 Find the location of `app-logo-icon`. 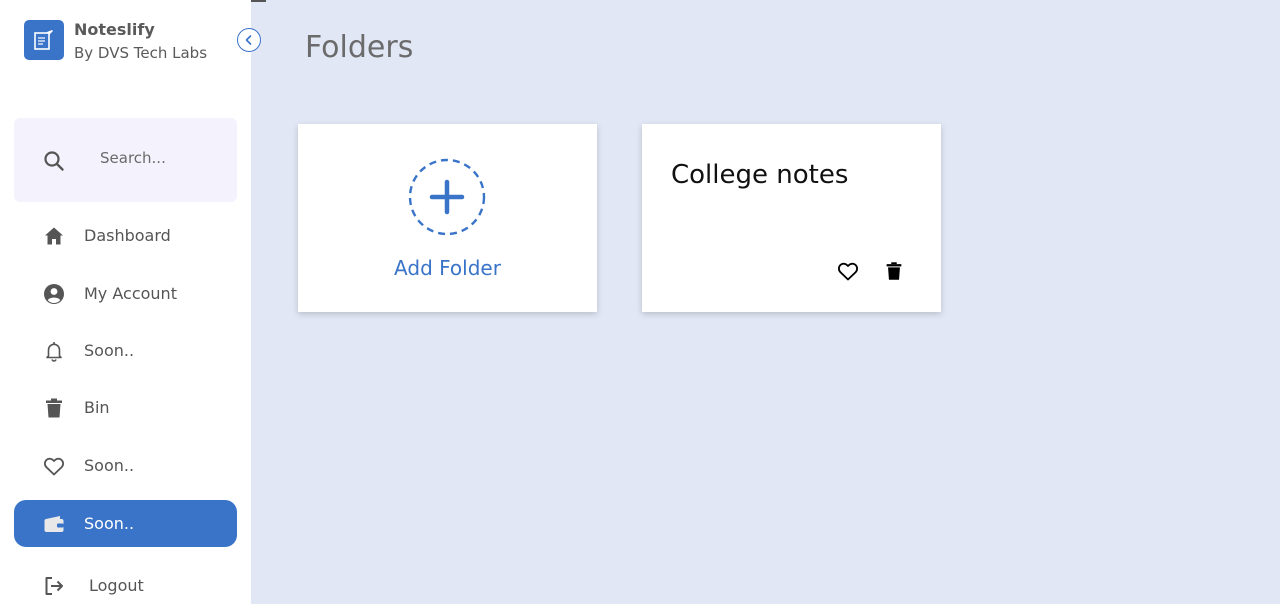

app-logo-icon is located at coordinates (44, 40).